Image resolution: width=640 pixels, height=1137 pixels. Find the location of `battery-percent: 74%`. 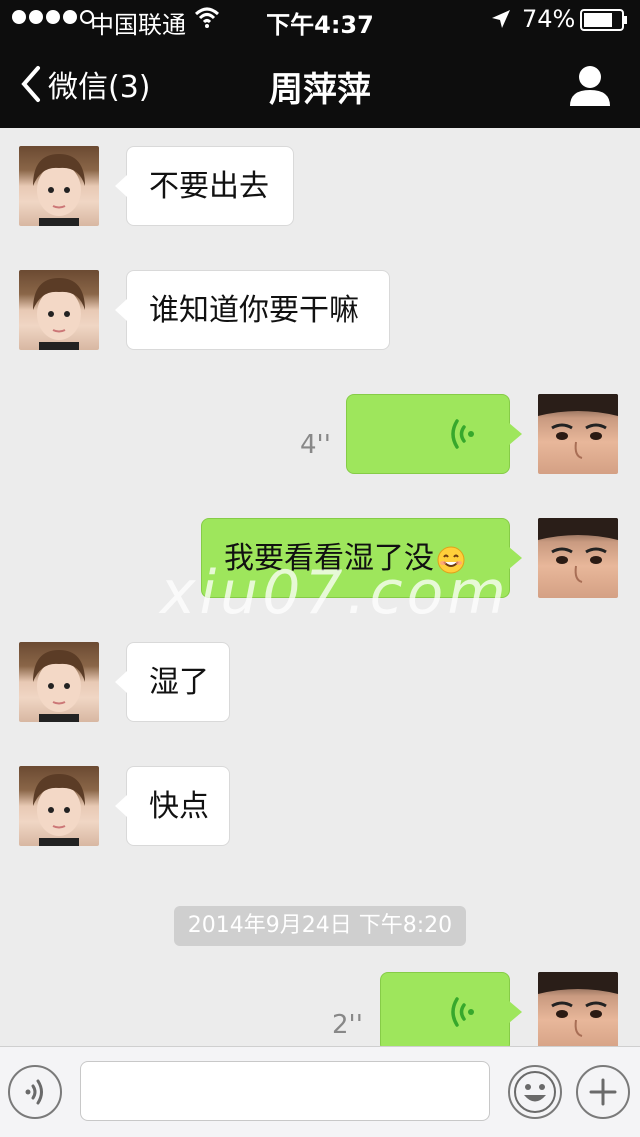

battery-percent: 74% is located at coordinates (549, 19).